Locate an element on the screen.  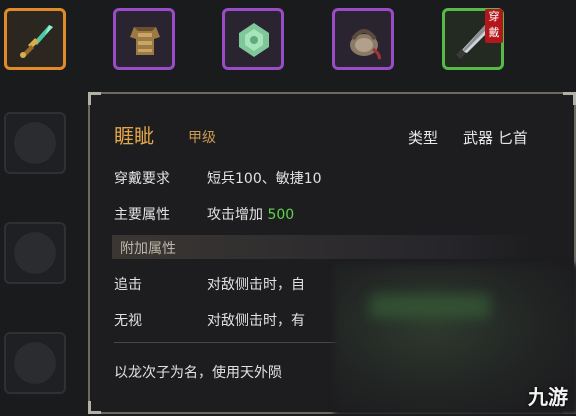
extra-attr-title: 附加属性 is located at coordinates (148, 249).